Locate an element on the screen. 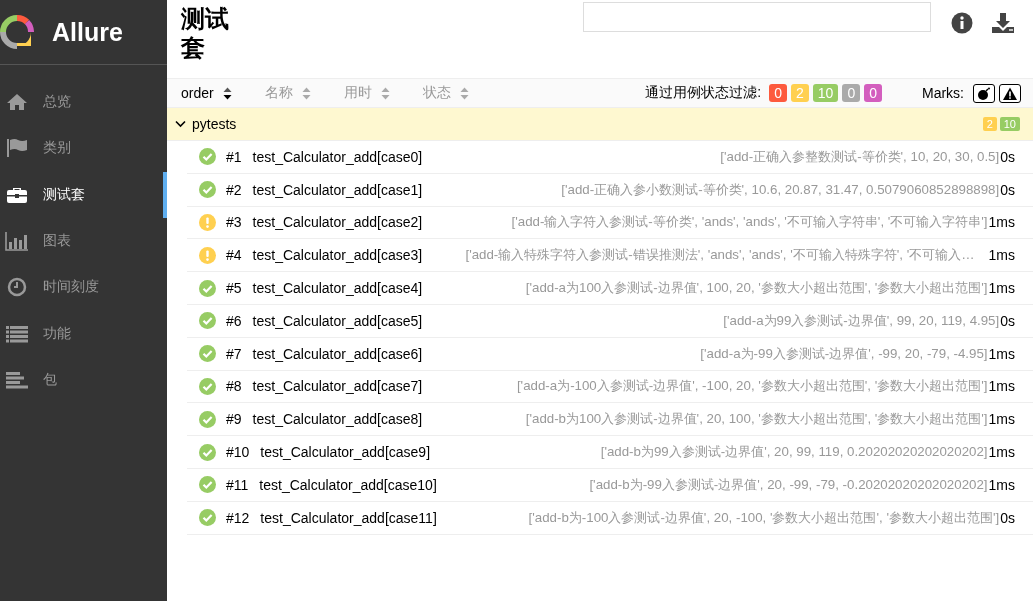  list-icon is located at coordinates (17, 333).